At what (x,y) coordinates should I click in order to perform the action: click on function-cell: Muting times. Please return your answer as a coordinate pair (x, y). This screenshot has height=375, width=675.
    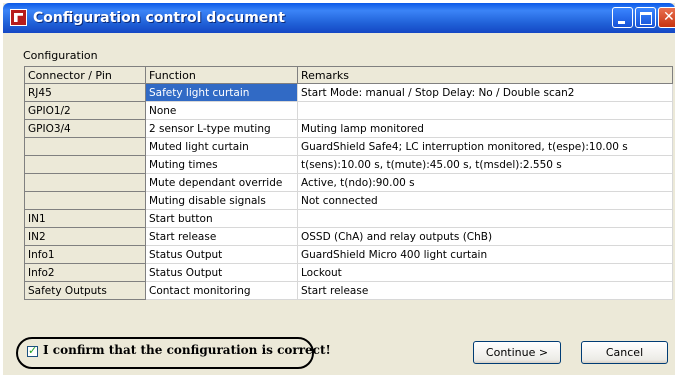
    Looking at the image, I should click on (221, 164).